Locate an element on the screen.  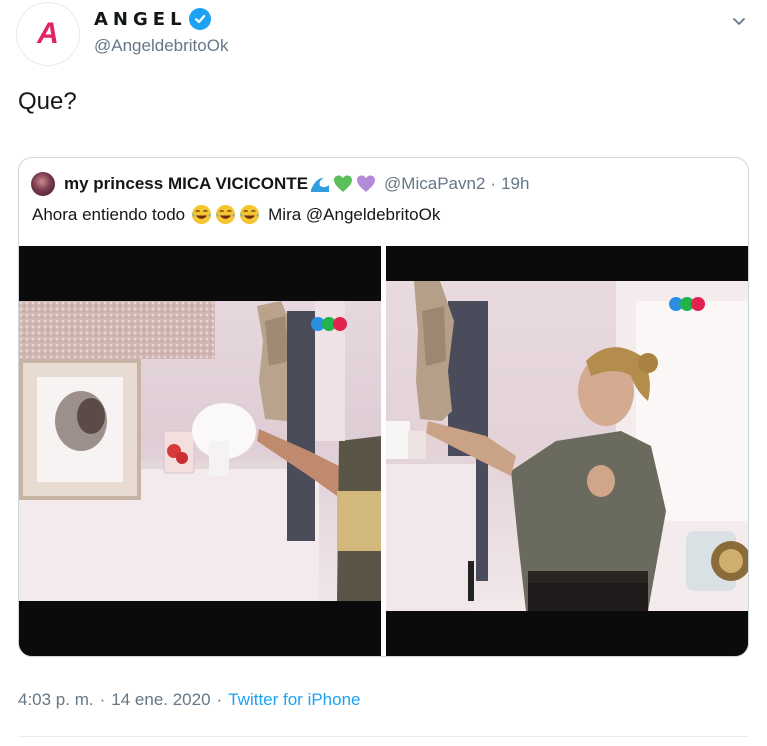
avatar: A is located at coordinates (48, 34).